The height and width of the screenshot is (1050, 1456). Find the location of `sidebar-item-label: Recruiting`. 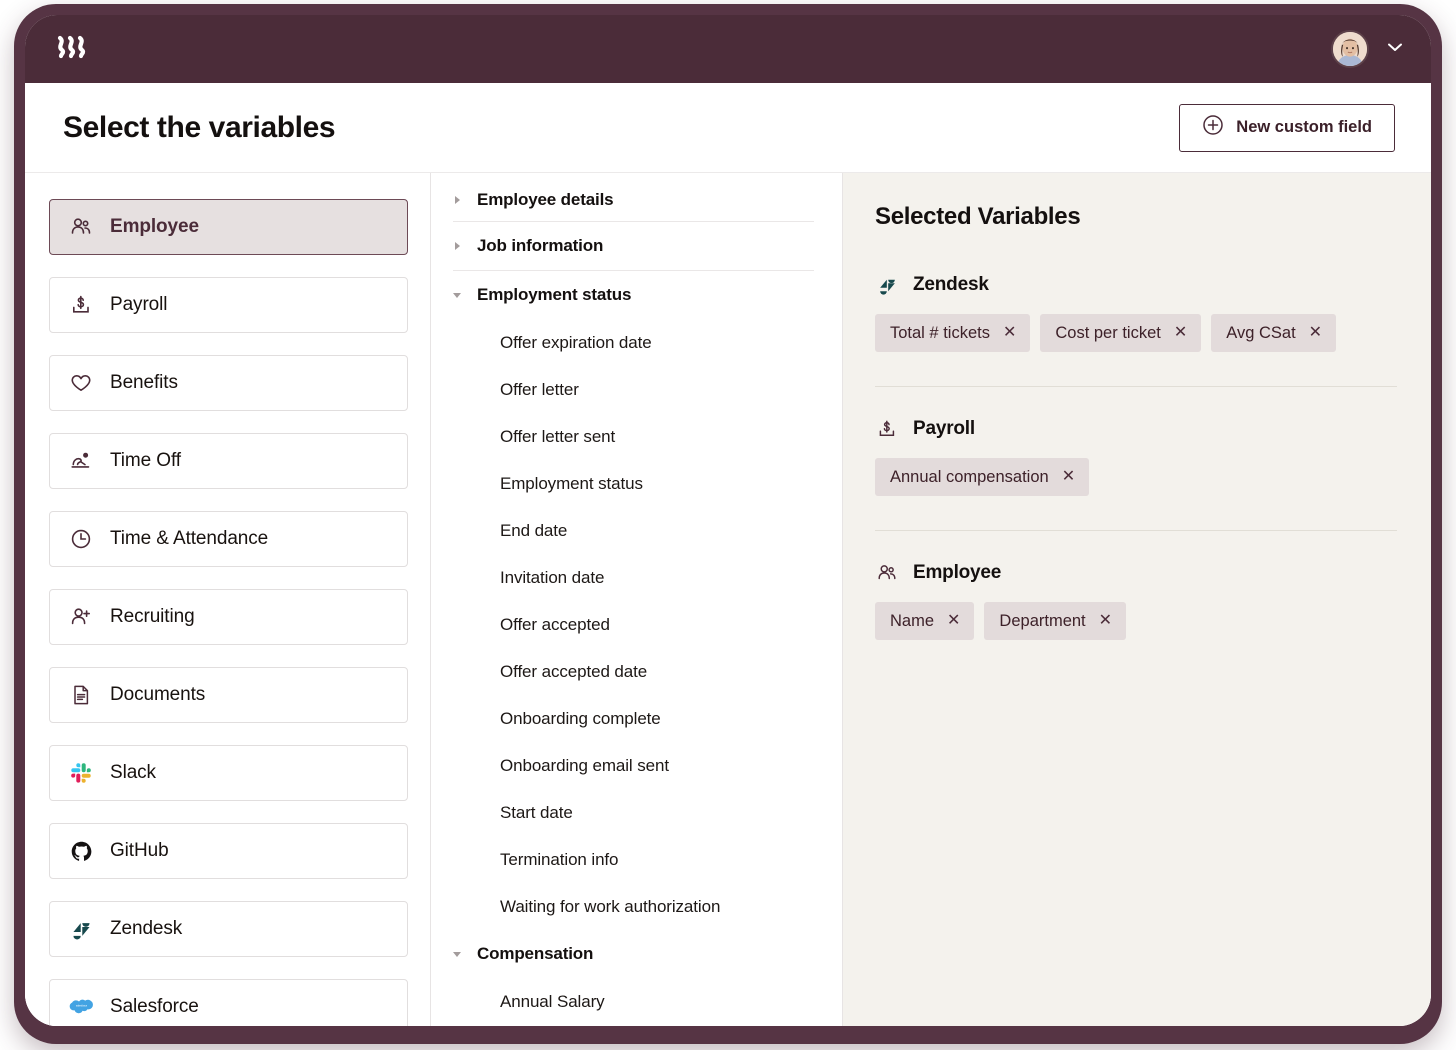

sidebar-item-label: Recruiting is located at coordinates (152, 616).